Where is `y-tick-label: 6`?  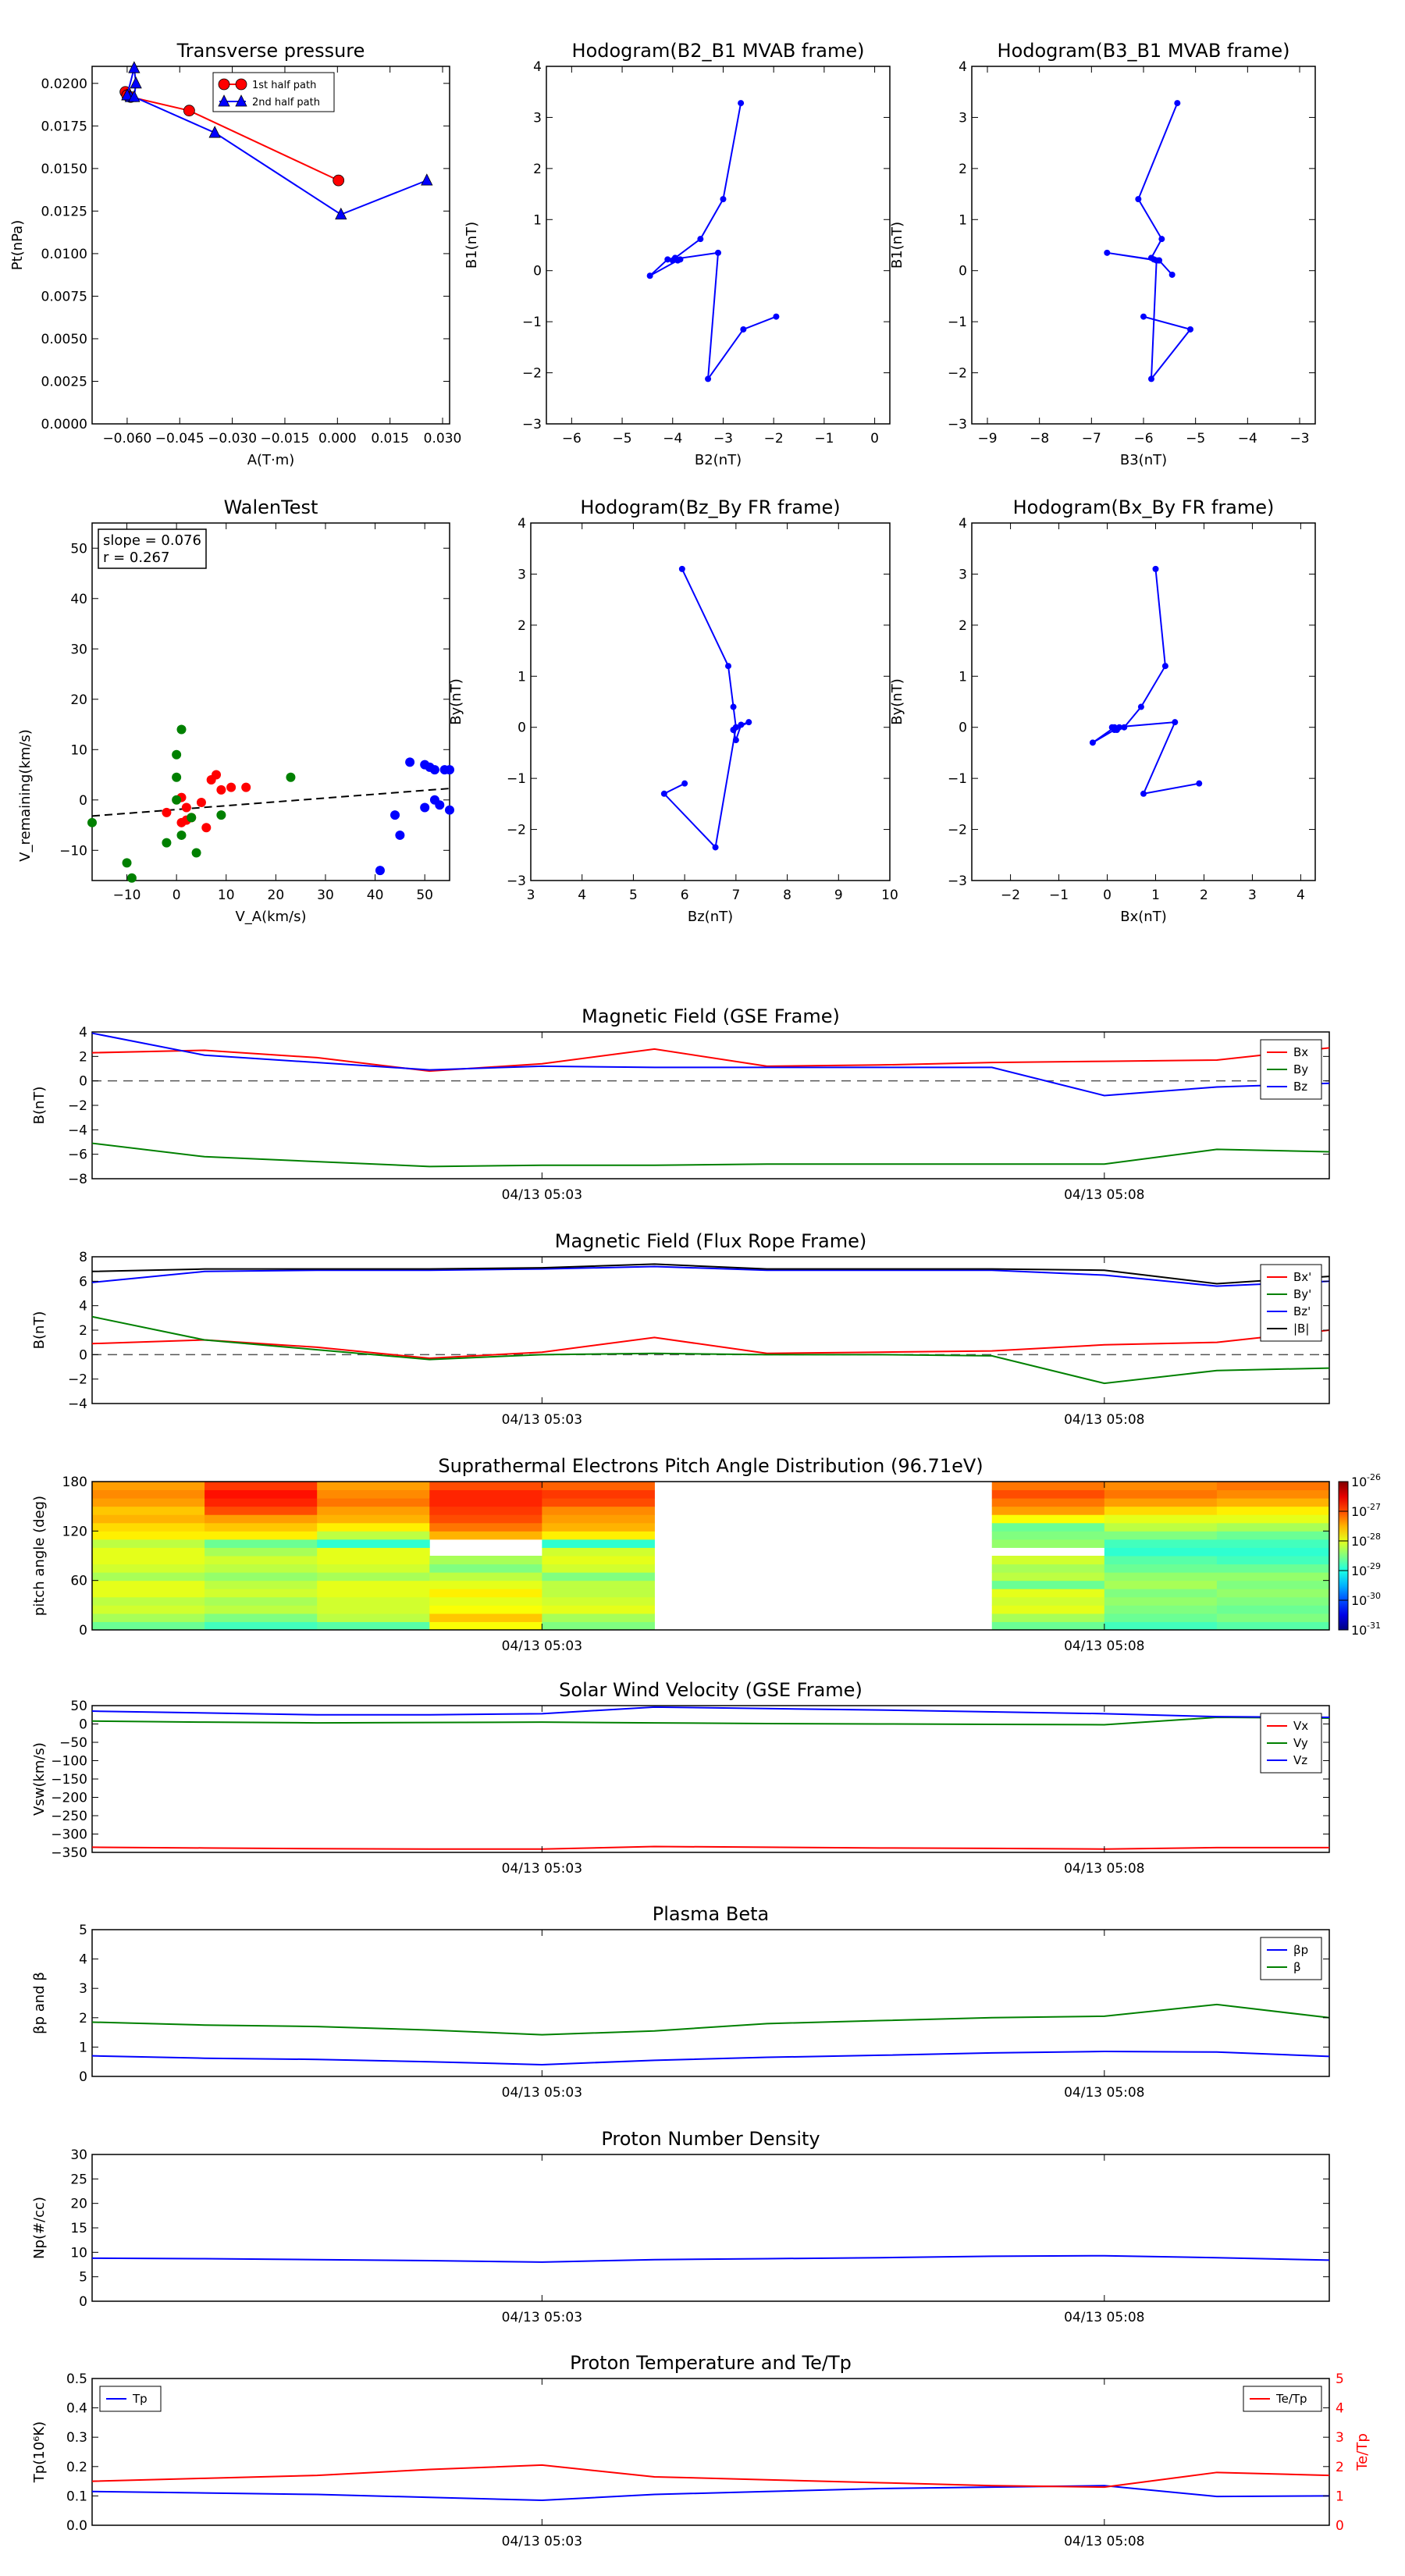 y-tick-label: 6 is located at coordinates (83, 1282).